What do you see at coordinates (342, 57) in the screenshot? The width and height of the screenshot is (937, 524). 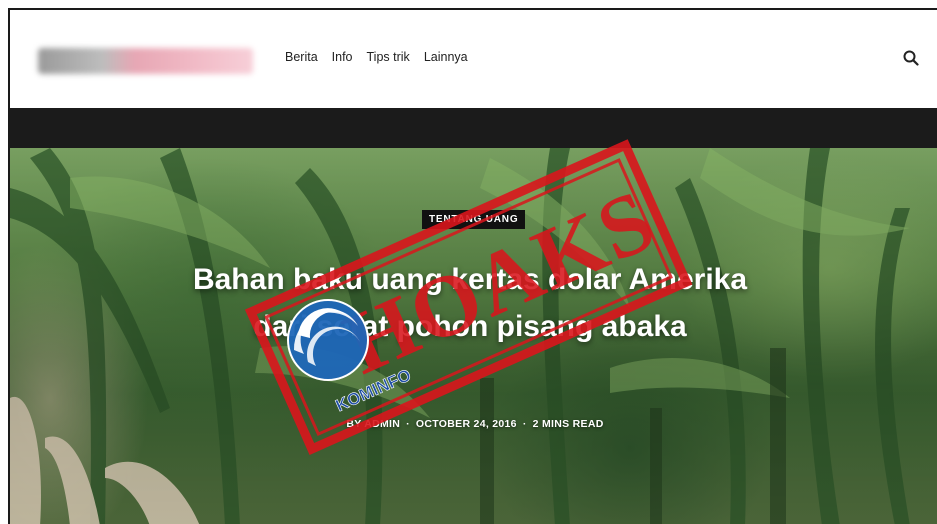 I see `nav-item-info: Info` at bounding box center [342, 57].